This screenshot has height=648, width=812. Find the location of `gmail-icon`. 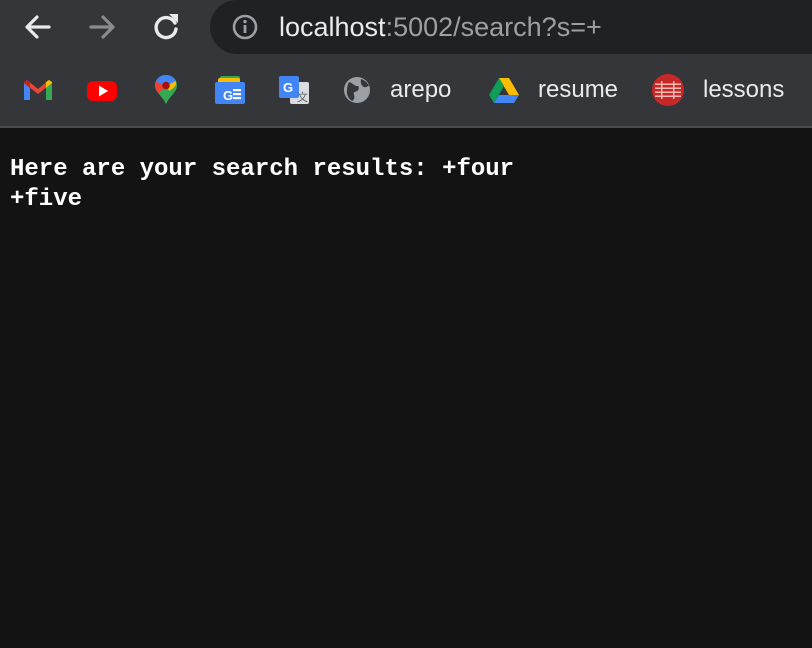

gmail-icon is located at coordinates (38, 90).